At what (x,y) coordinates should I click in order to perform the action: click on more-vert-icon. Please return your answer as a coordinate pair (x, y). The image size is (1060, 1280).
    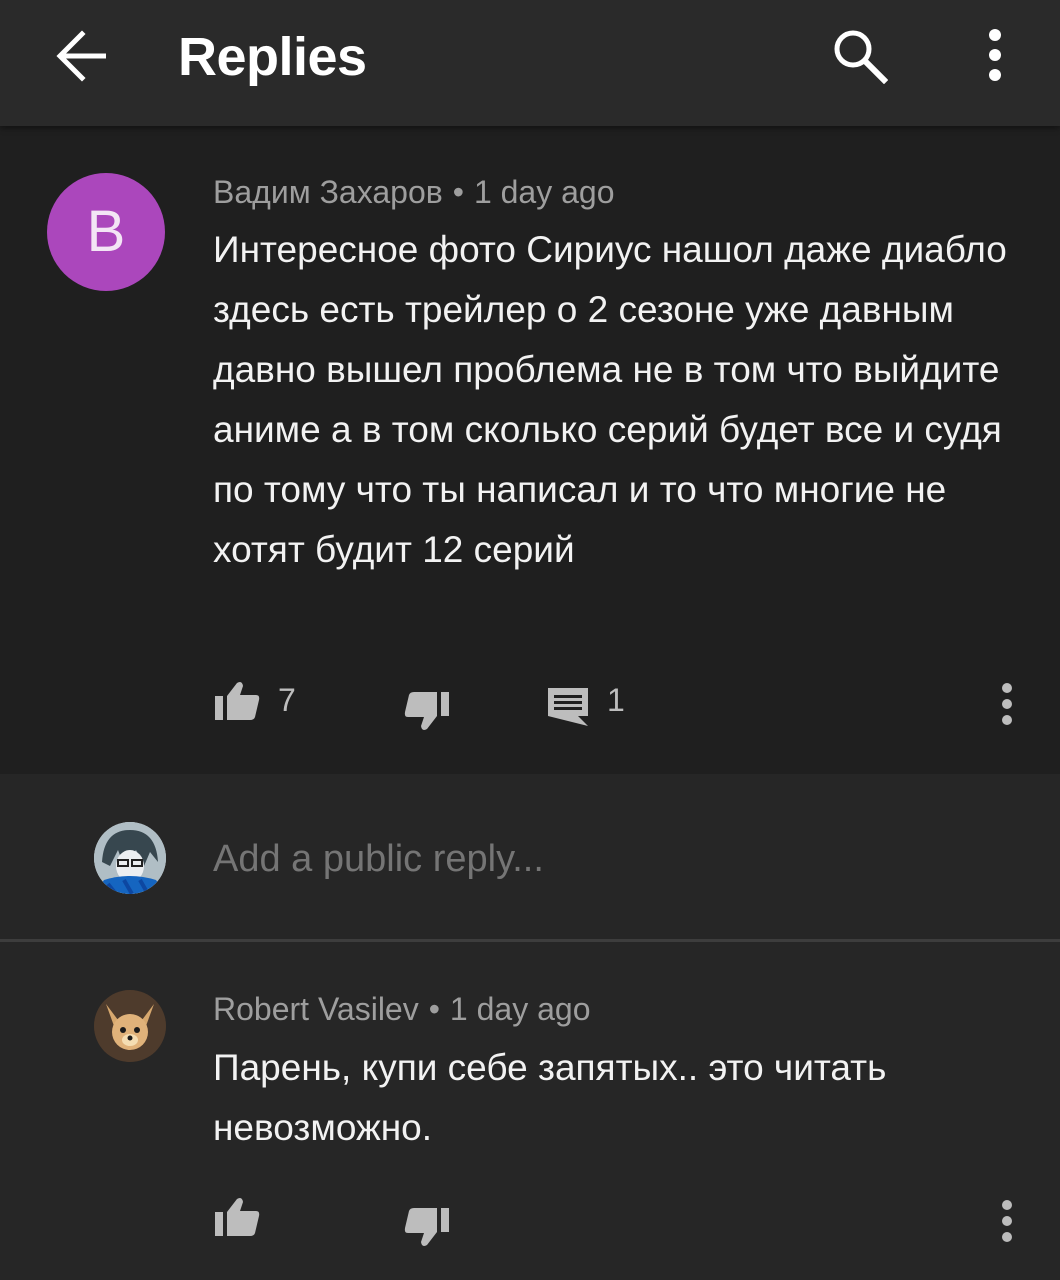
    Looking at the image, I should click on (995, 56).